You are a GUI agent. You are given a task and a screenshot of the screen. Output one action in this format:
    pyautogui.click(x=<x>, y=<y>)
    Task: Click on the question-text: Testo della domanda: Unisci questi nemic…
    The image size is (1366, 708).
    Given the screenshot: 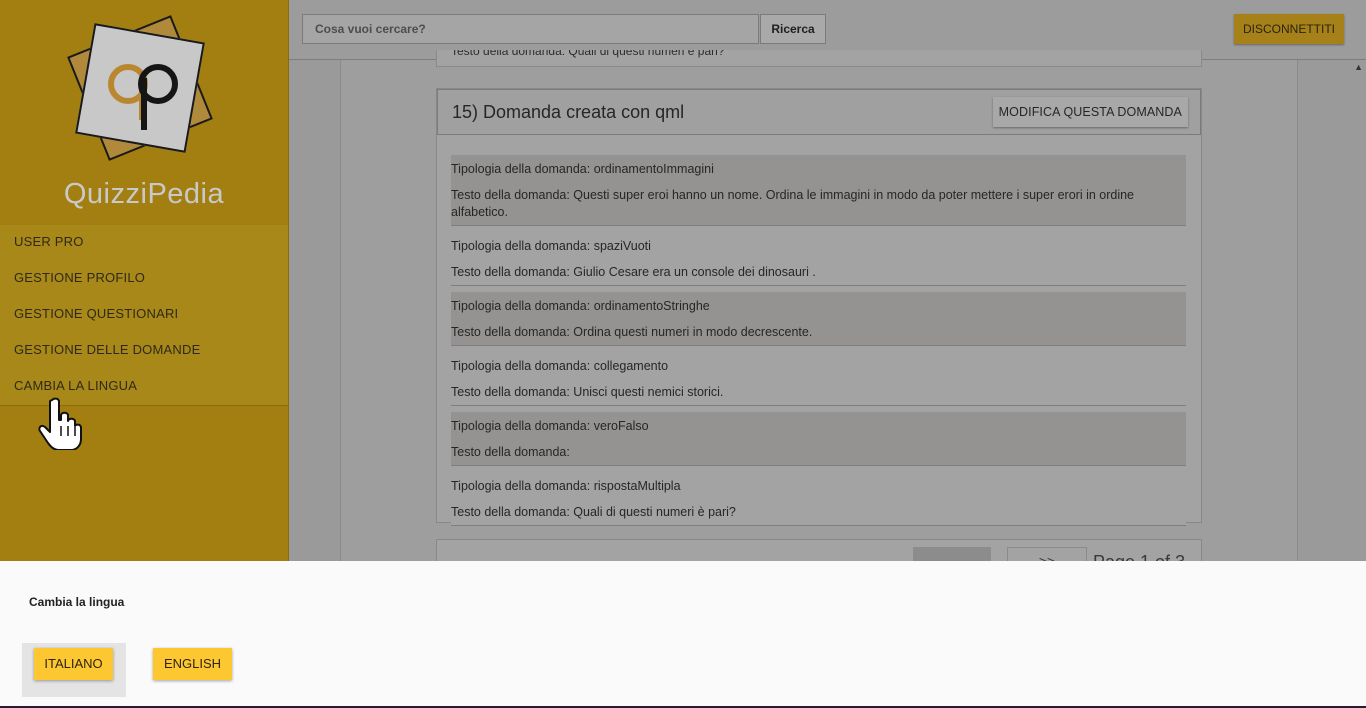 What is the action you would take?
    pyautogui.click(x=587, y=392)
    